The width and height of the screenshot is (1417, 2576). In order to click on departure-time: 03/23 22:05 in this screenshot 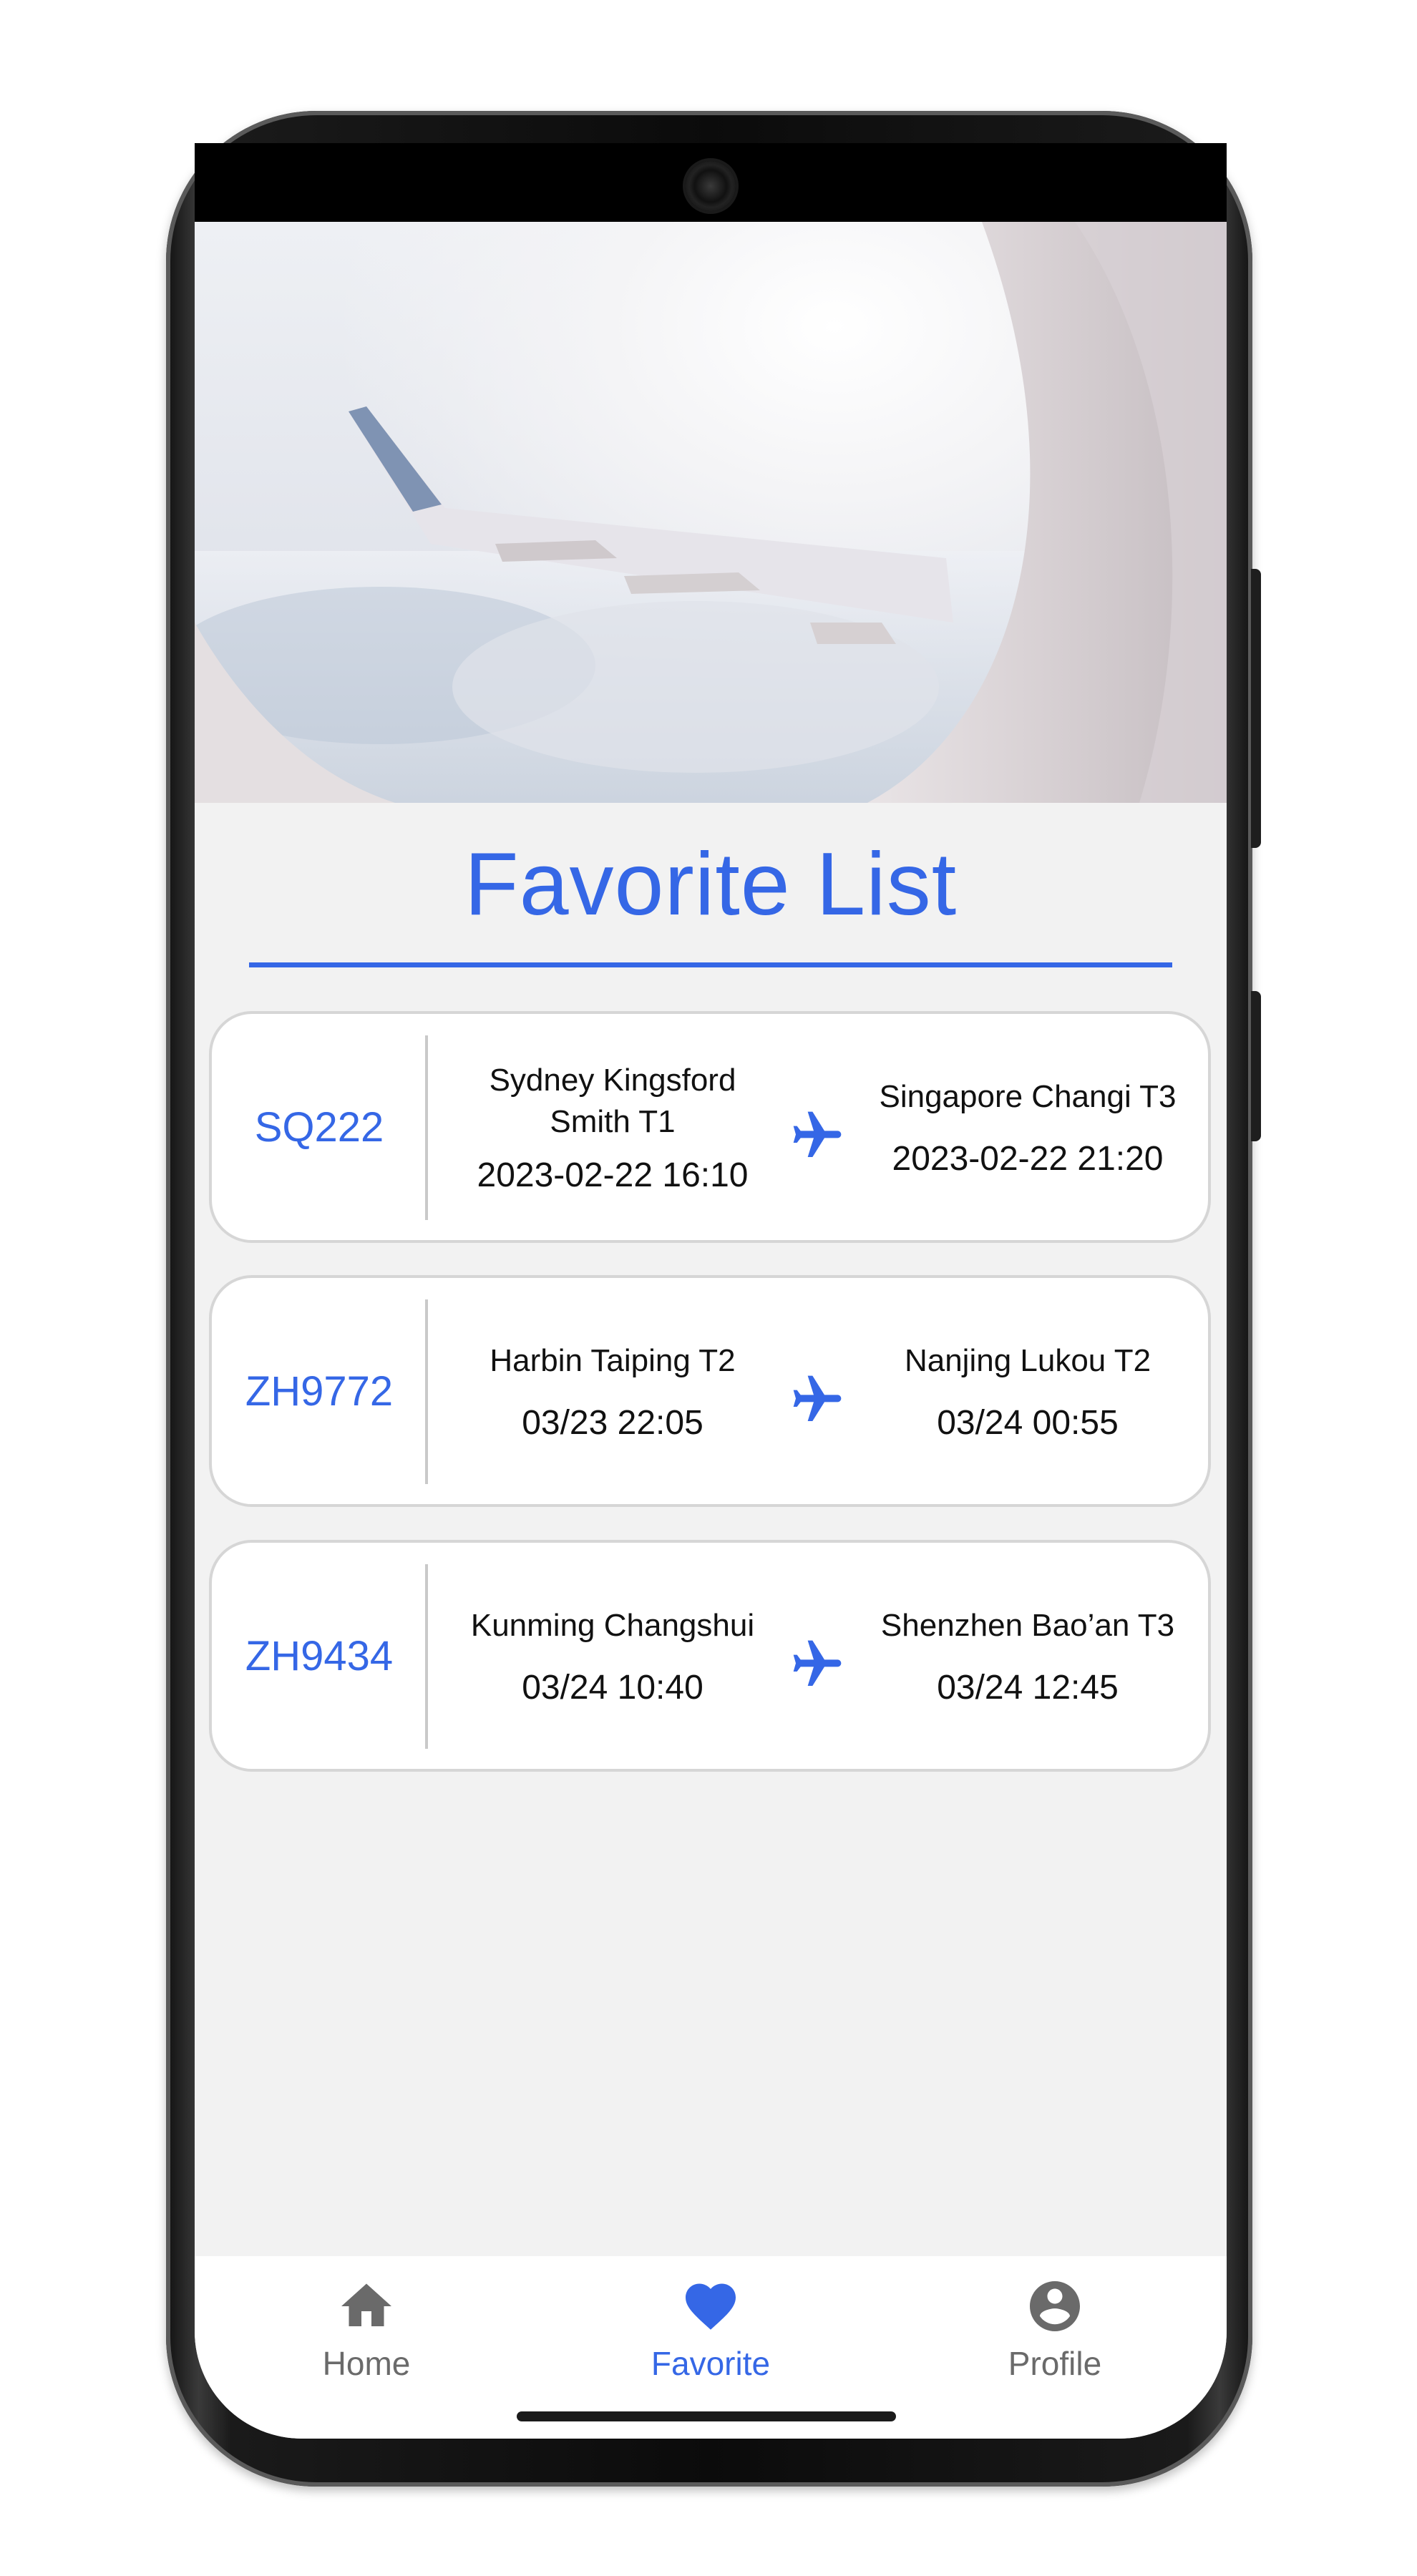, I will do `click(612, 1422)`.